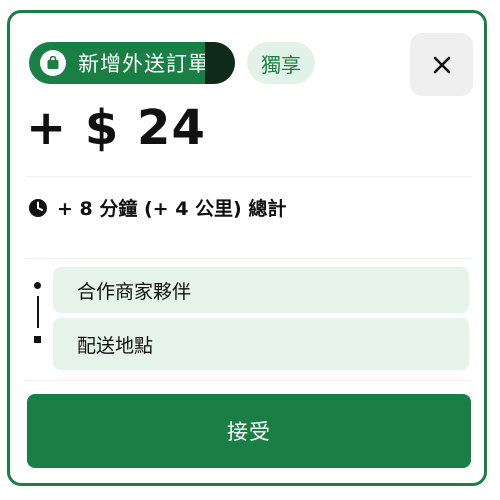 The height and width of the screenshot is (500, 500). What do you see at coordinates (172, 209) in the screenshot?
I see `time-distance-text: + 8 分鐘 (+ 4 公里) 總計` at bounding box center [172, 209].